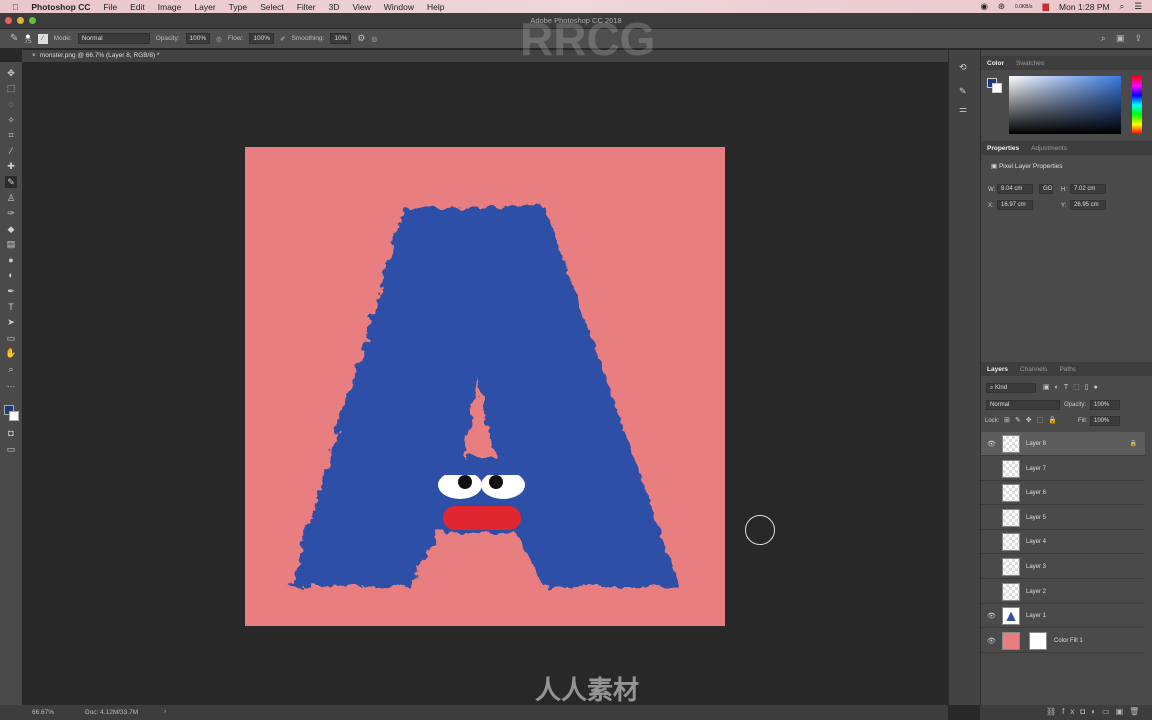 Image resolution: width=1152 pixels, height=720 pixels. What do you see at coordinates (341, 38) in the screenshot?
I see `smoothing-field: 10%` at bounding box center [341, 38].